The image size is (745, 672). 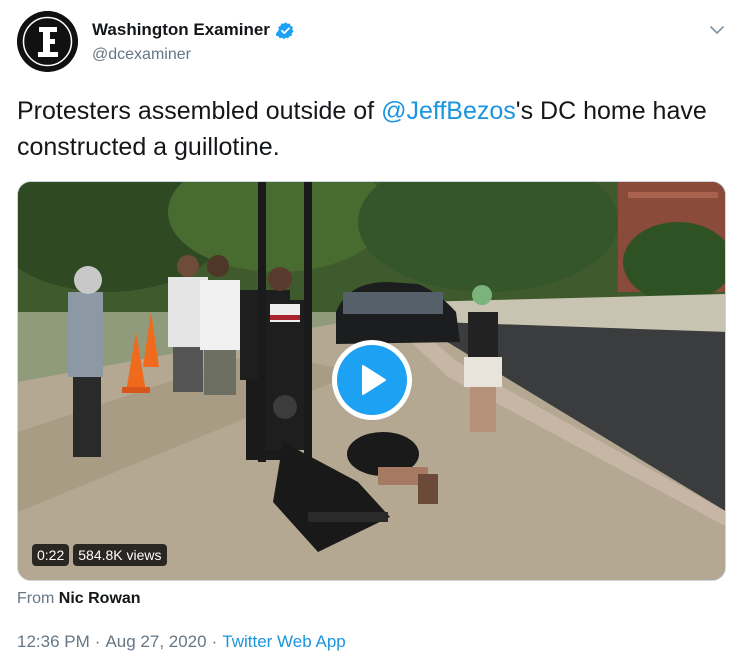 What do you see at coordinates (285, 30) in the screenshot?
I see `verified-badge-icon` at bounding box center [285, 30].